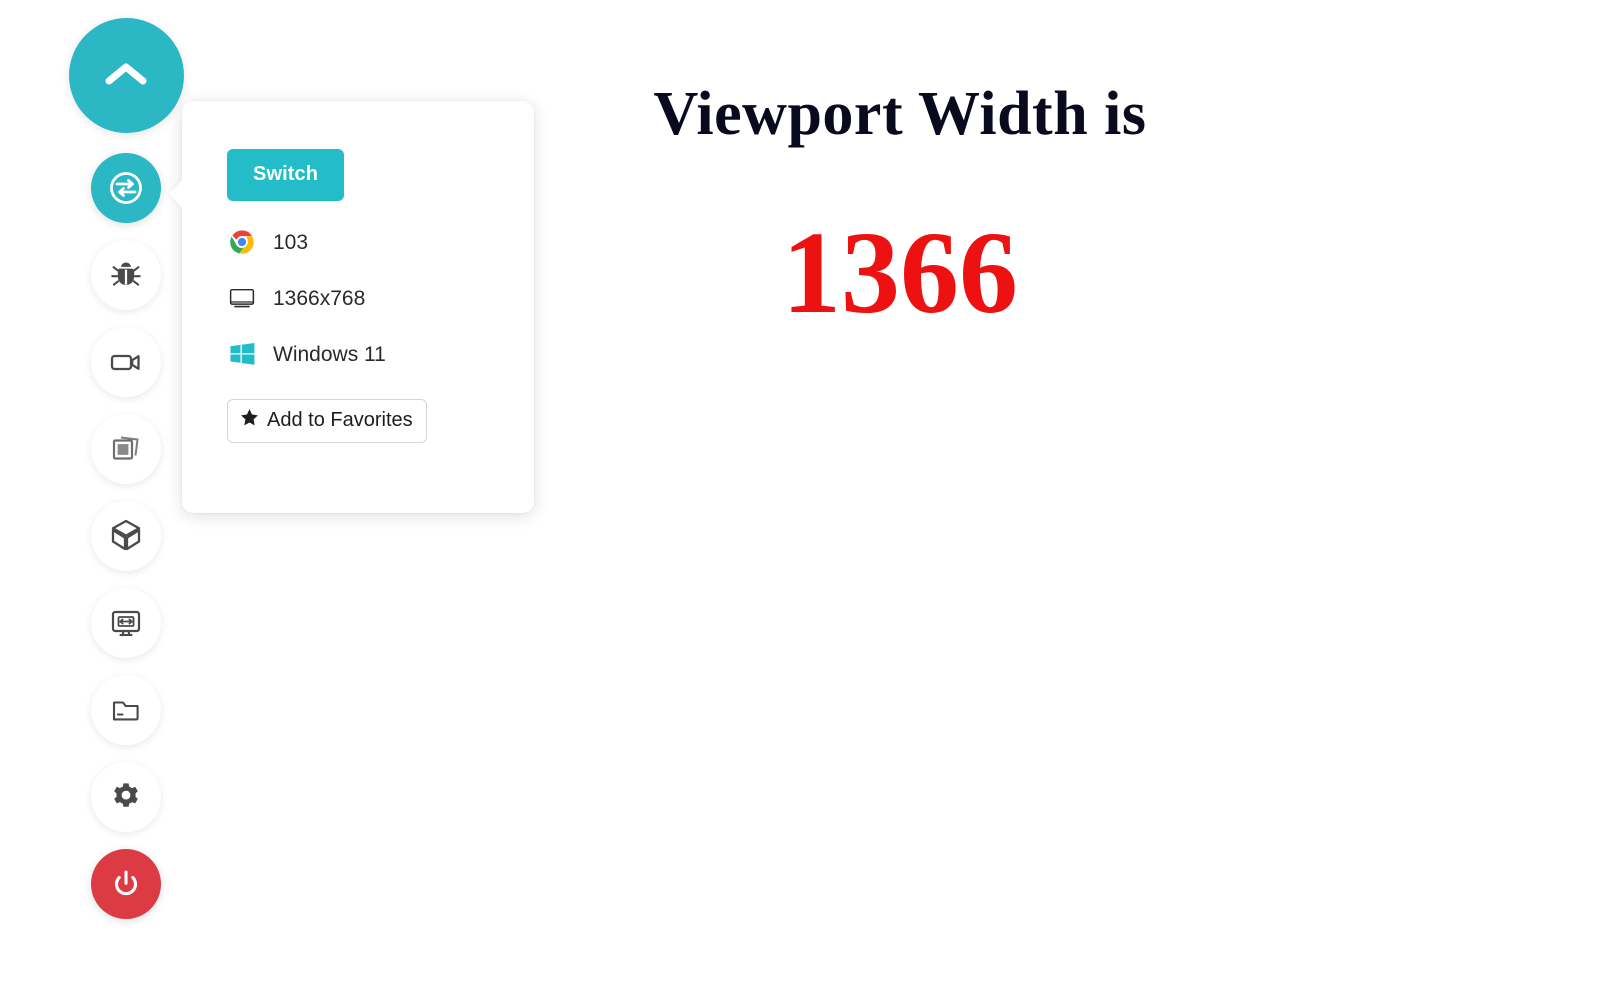  What do you see at coordinates (286, 175) in the screenshot?
I see `switch-button: Switch` at bounding box center [286, 175].